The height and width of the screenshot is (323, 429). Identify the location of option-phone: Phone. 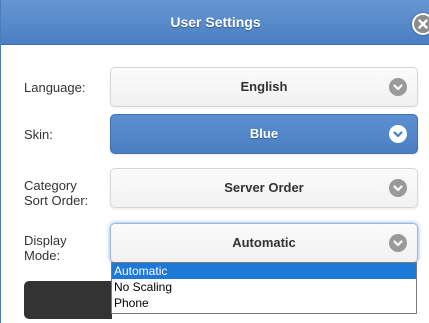
(264, 303).